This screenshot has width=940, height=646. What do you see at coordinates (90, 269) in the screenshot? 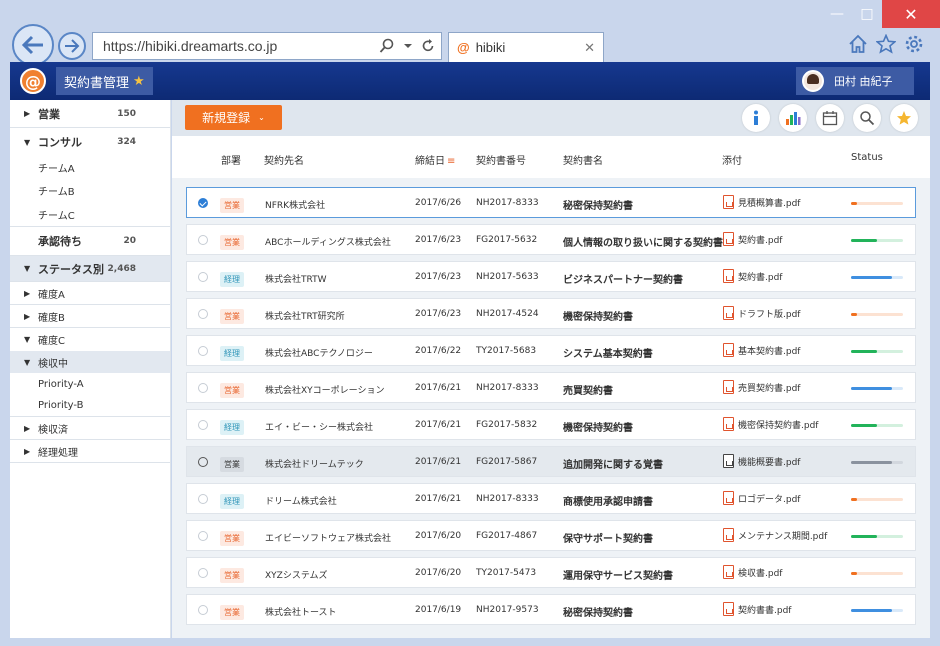
I see `sidebar-item-by-status: ▼ ステータス別 2,468` at bounding box center [90, 269].